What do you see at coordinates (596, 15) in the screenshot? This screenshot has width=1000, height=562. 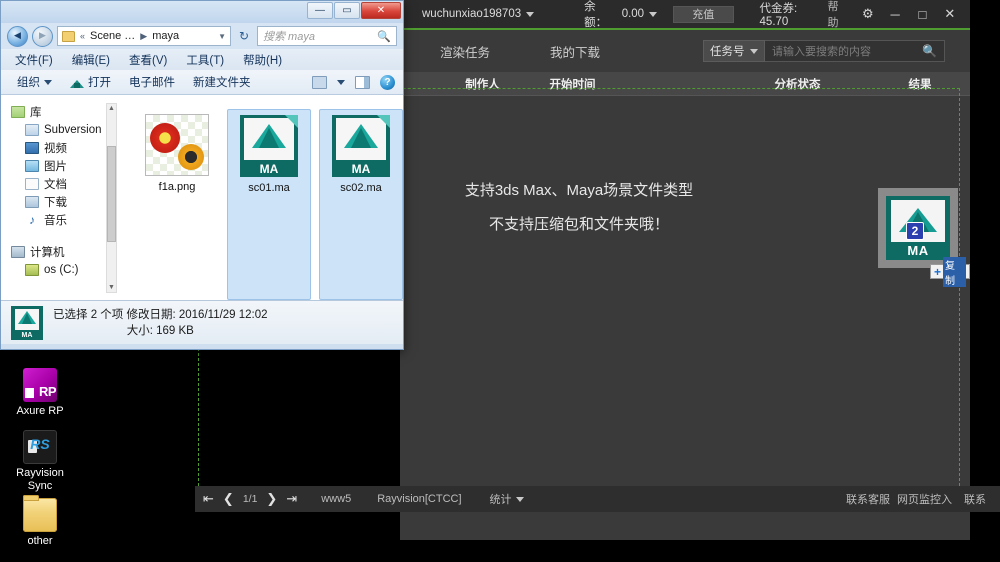 I see `balance-label: 余额：` at bounding box center [596, 15].